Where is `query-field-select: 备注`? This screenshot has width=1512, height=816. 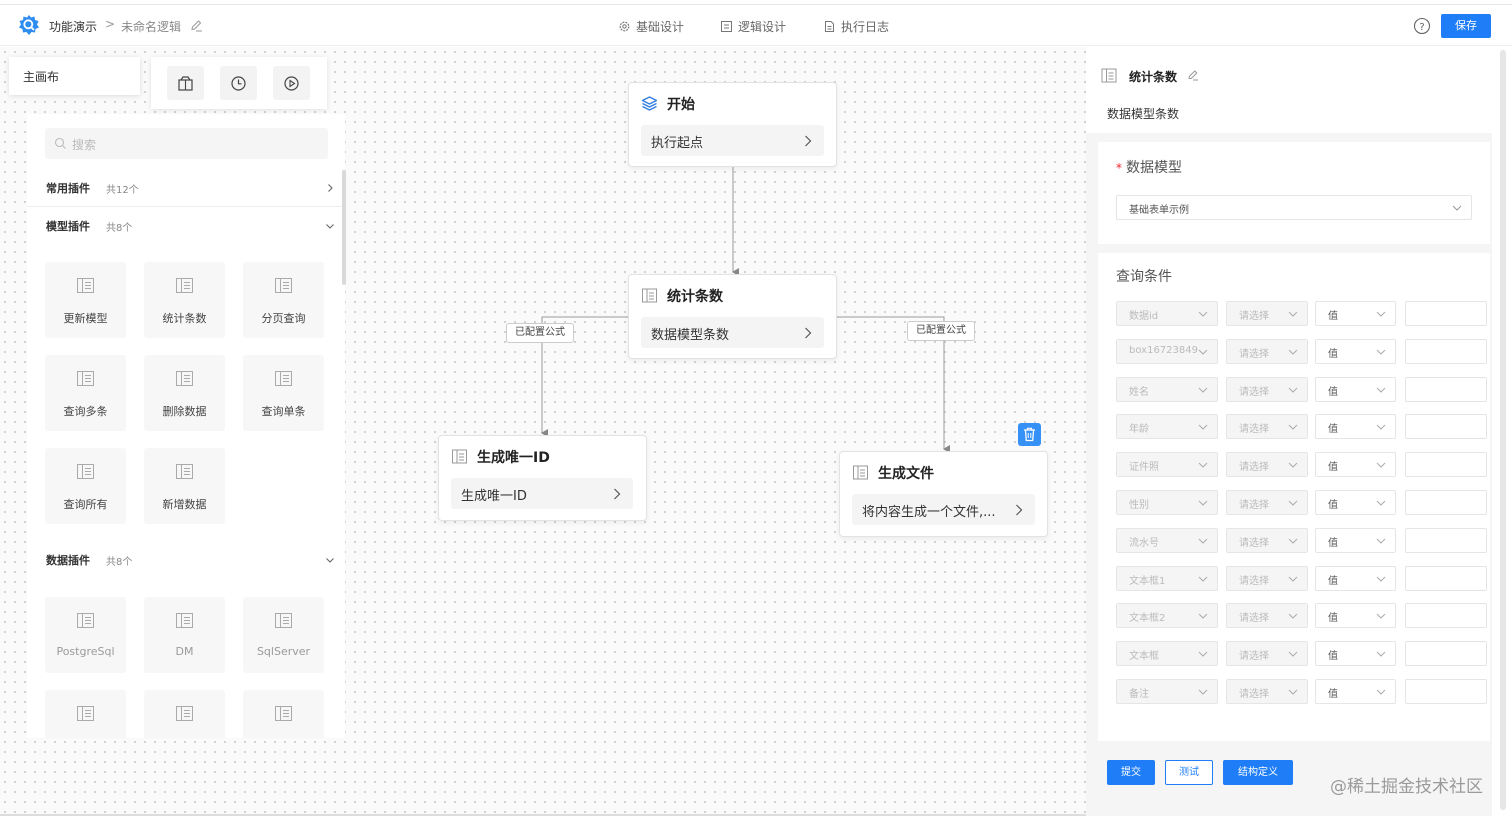 query-field-select: 备注 is located at coordinates (1167, 691).